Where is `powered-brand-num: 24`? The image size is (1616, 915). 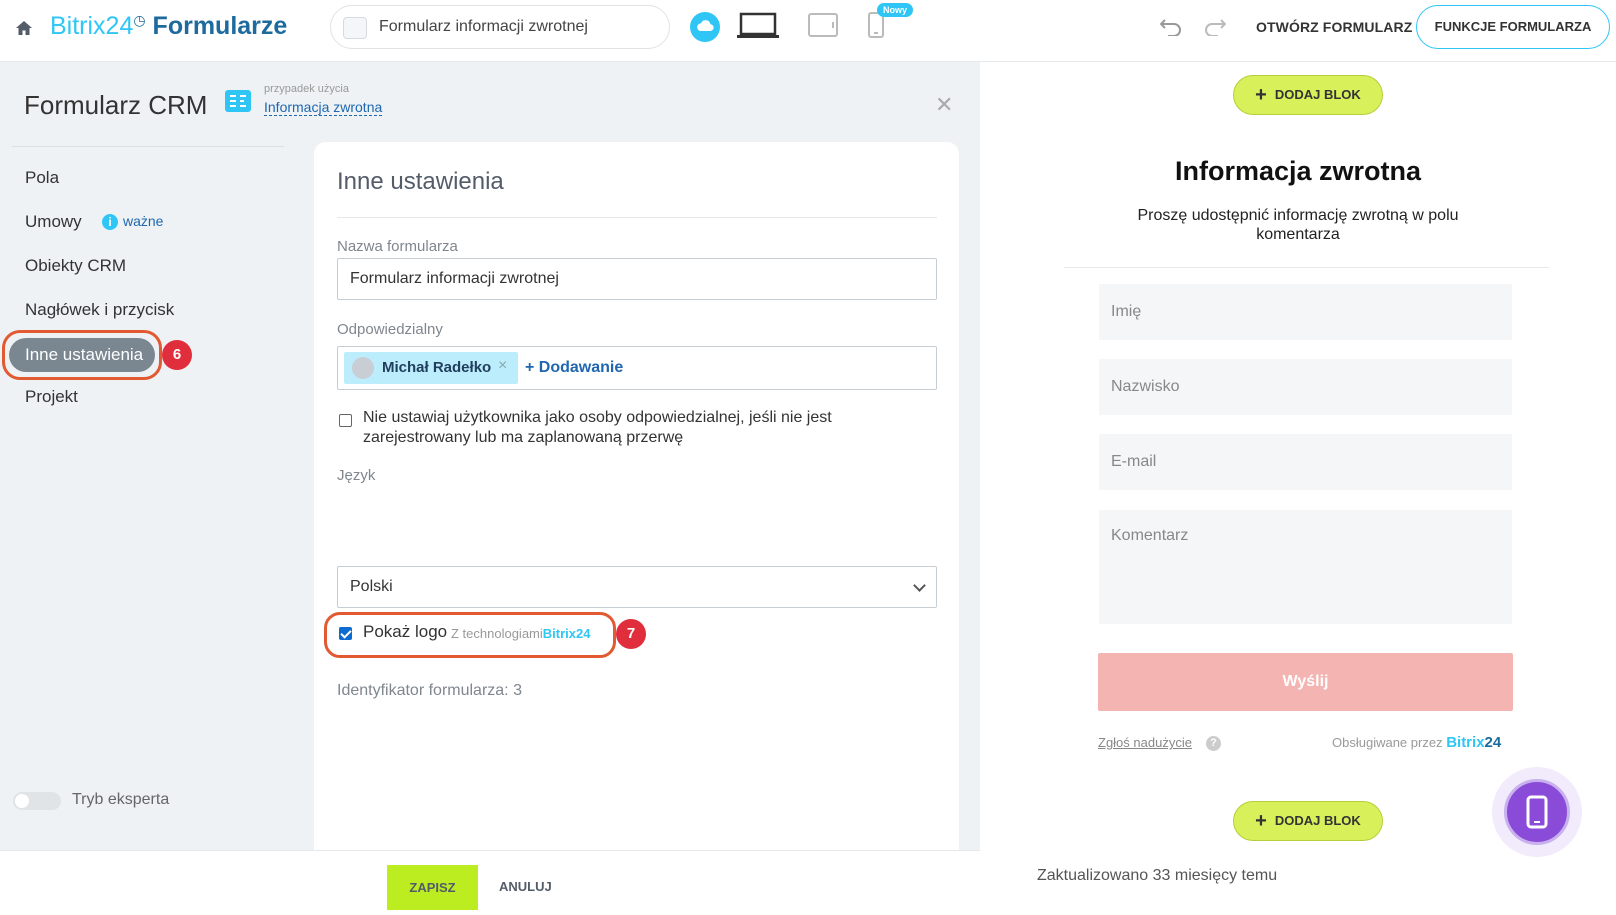
powered-brand-num: 24 is located at coordinates (1493, 742).